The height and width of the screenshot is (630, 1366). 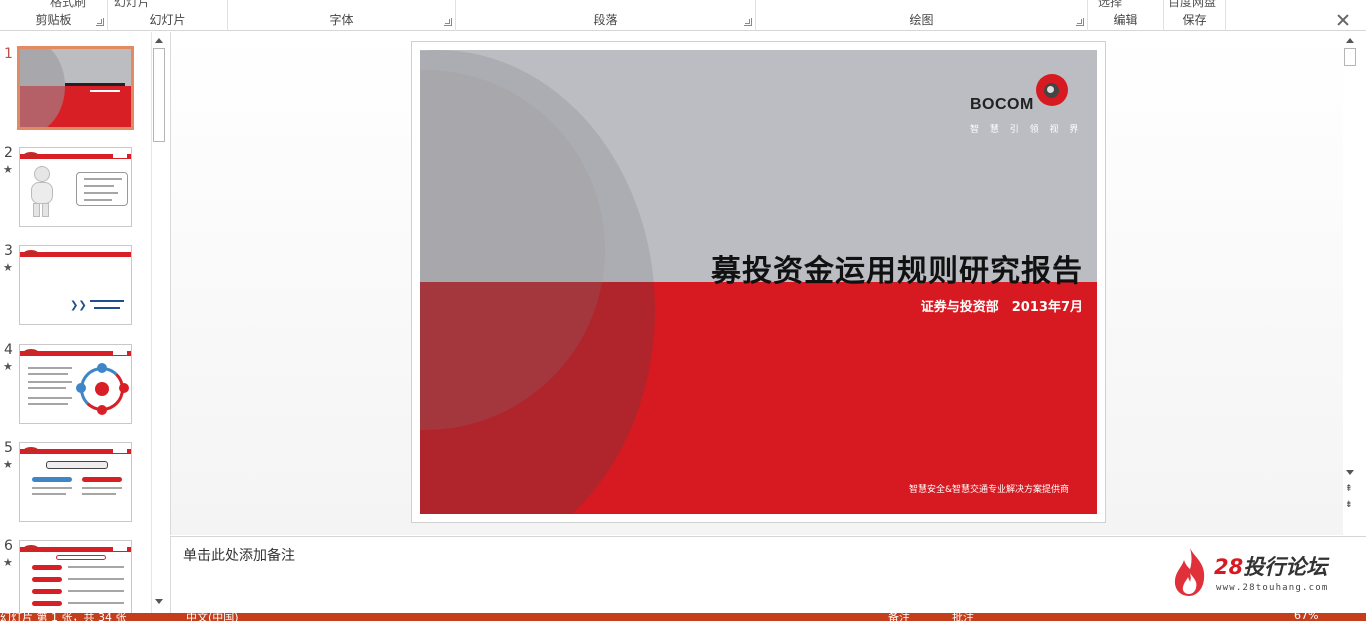 I want to click on ribbon-group-slides: 幻灯片 幻灯片, so click(x=168, y=15).